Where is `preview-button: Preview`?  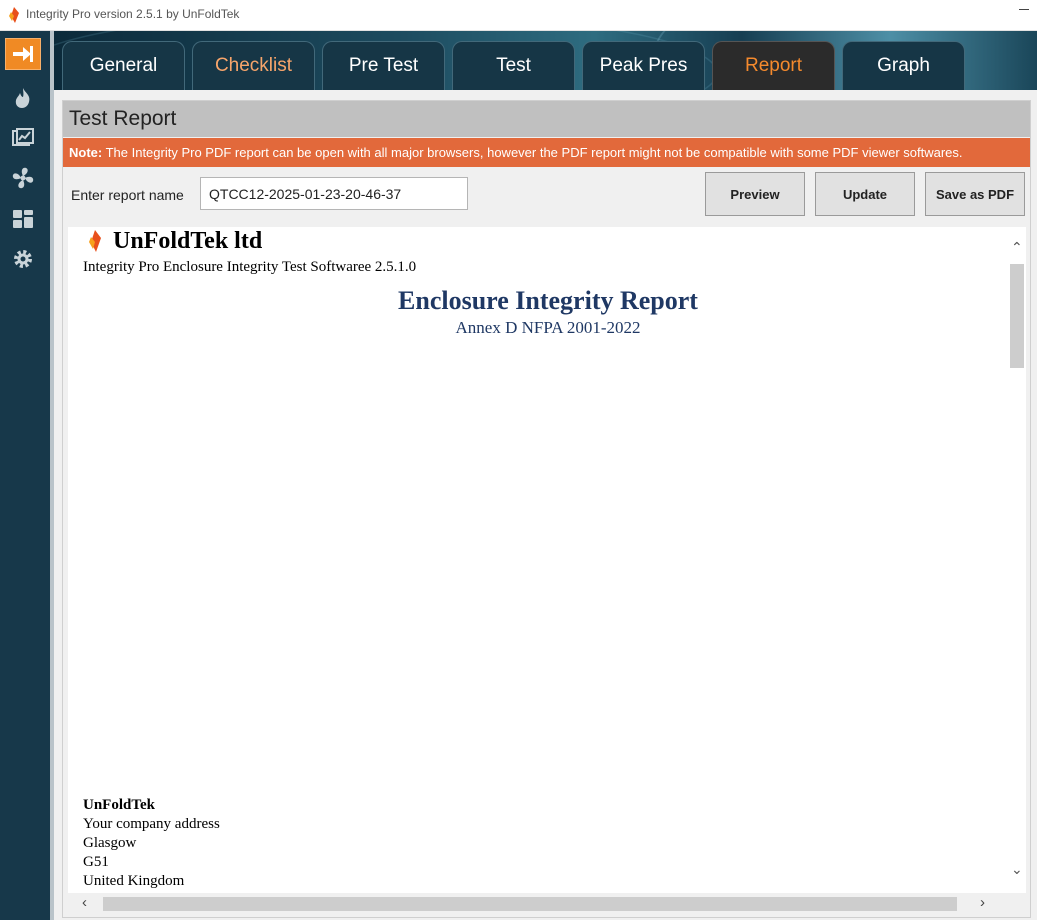 preview-button: Preview is located at coordinates (755, 194).